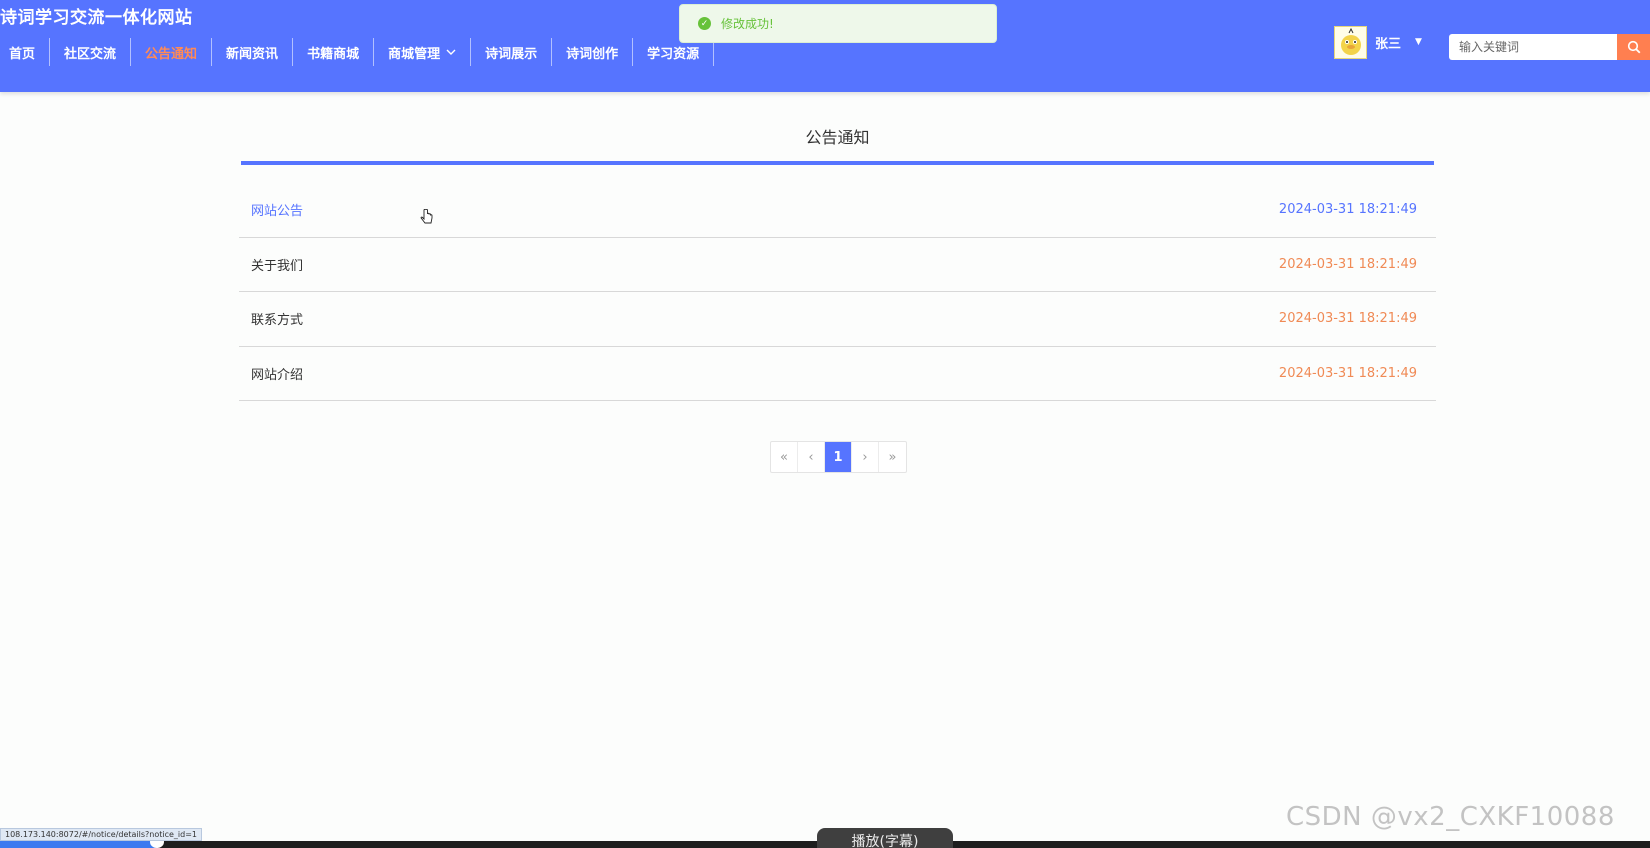 The image size is (1650, 848). What do you see at coordinates (837, 374) in the screenshot?
I see `notice-row: 网站介绍 2024-03-31 18:21:49` at bounding box center [837, 374].